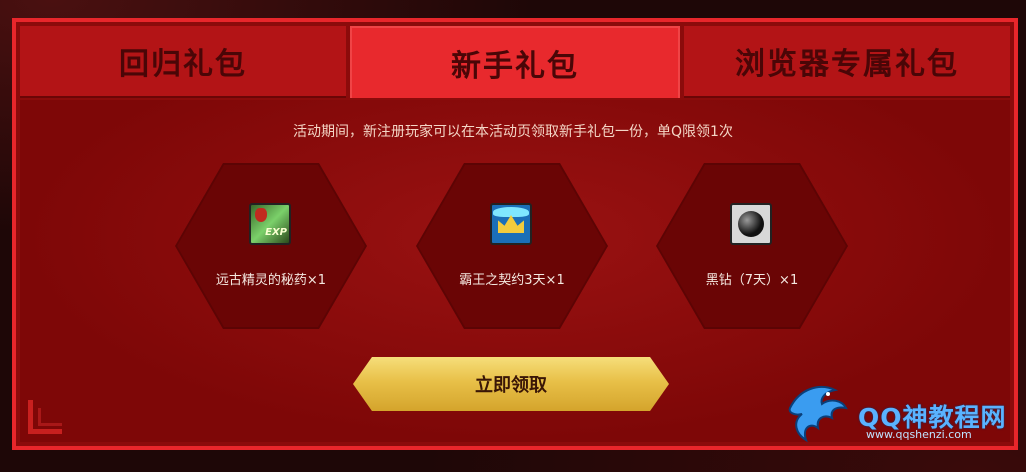  What do you see at coordinates (50, 417) in the screenshot?
I see `corner-decoration-inner` at bounding box center [50, 417].